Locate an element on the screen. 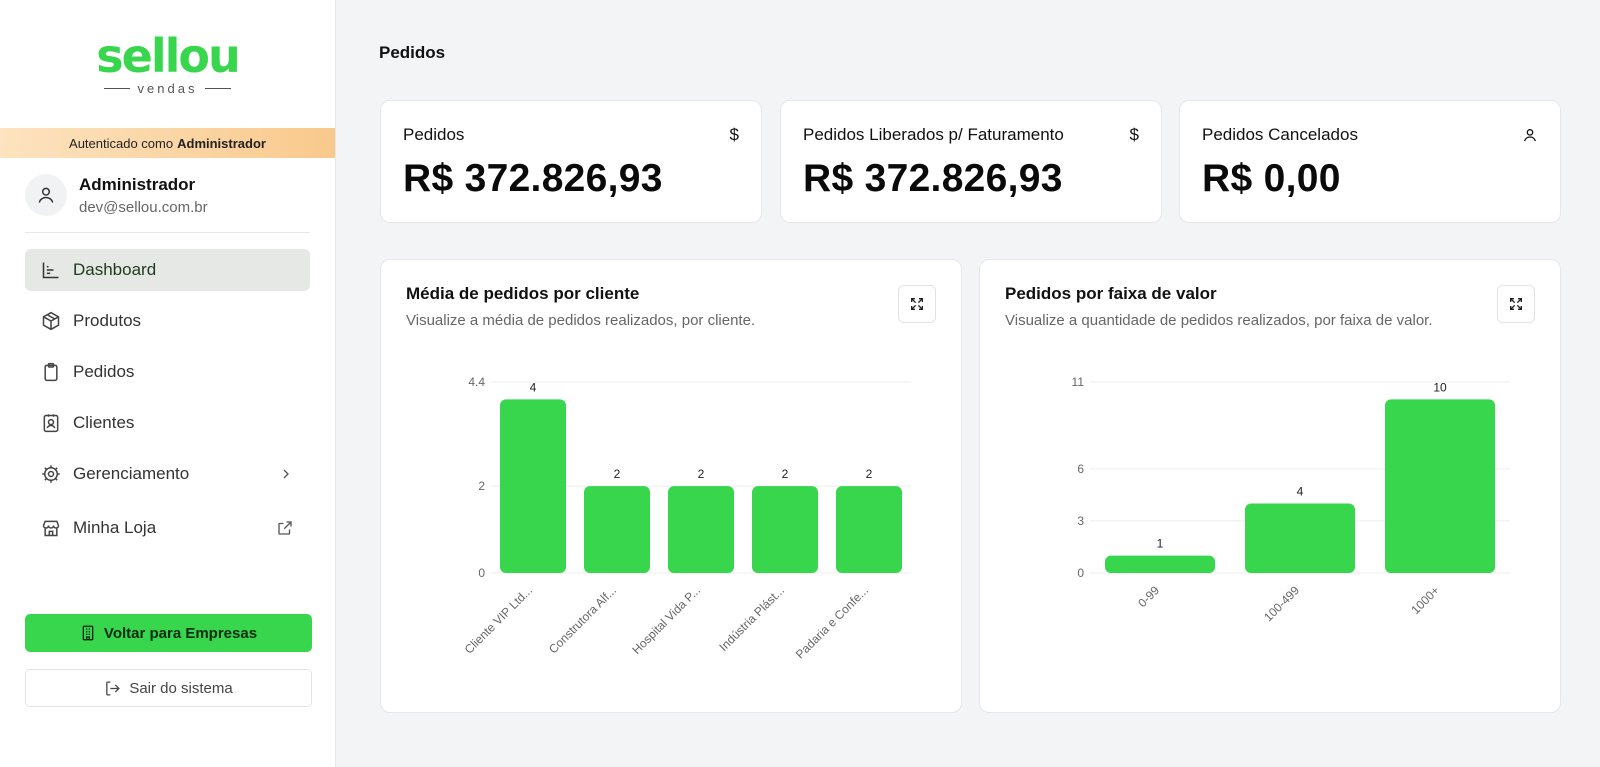 The height and width of the screenshot is (767, 1600). logout-button: Sair do sistema is located at coordinates (168, 688).